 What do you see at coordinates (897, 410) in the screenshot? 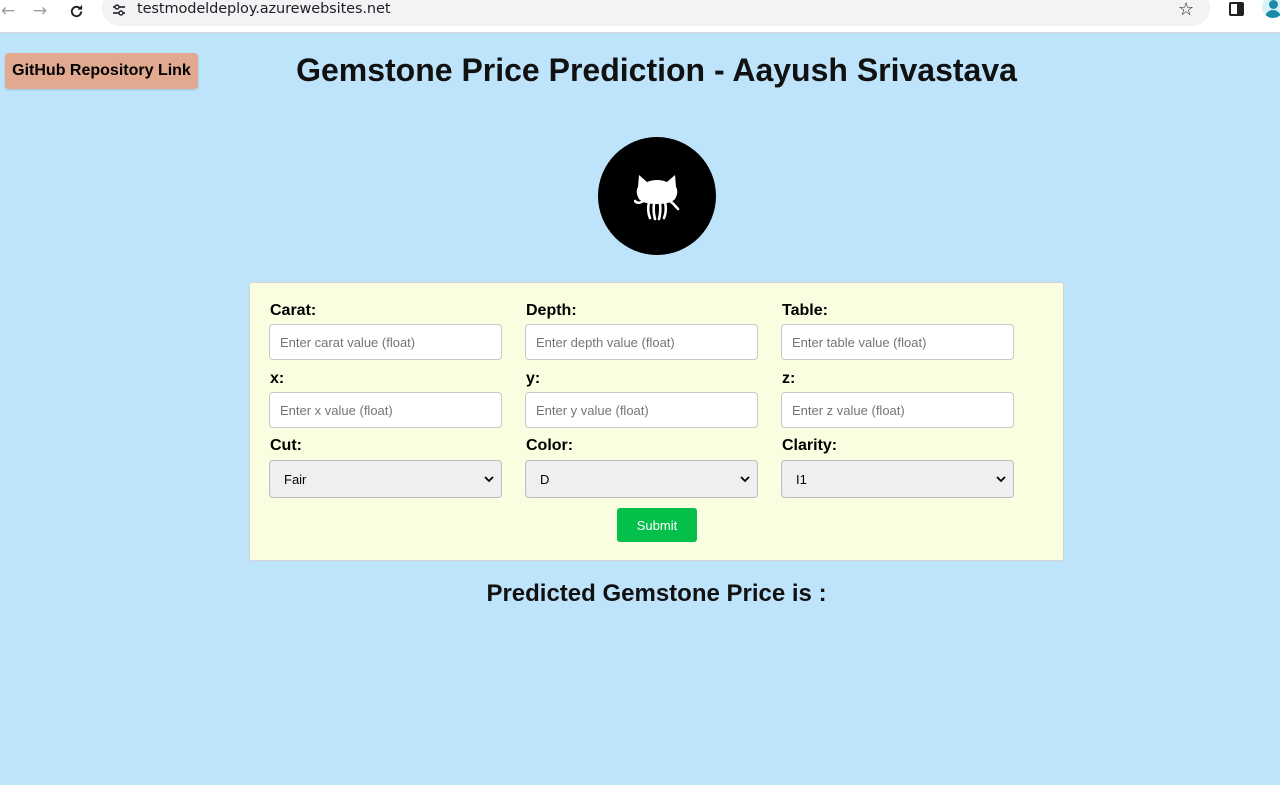
I see `z-input` at bounding box center [897, 410].